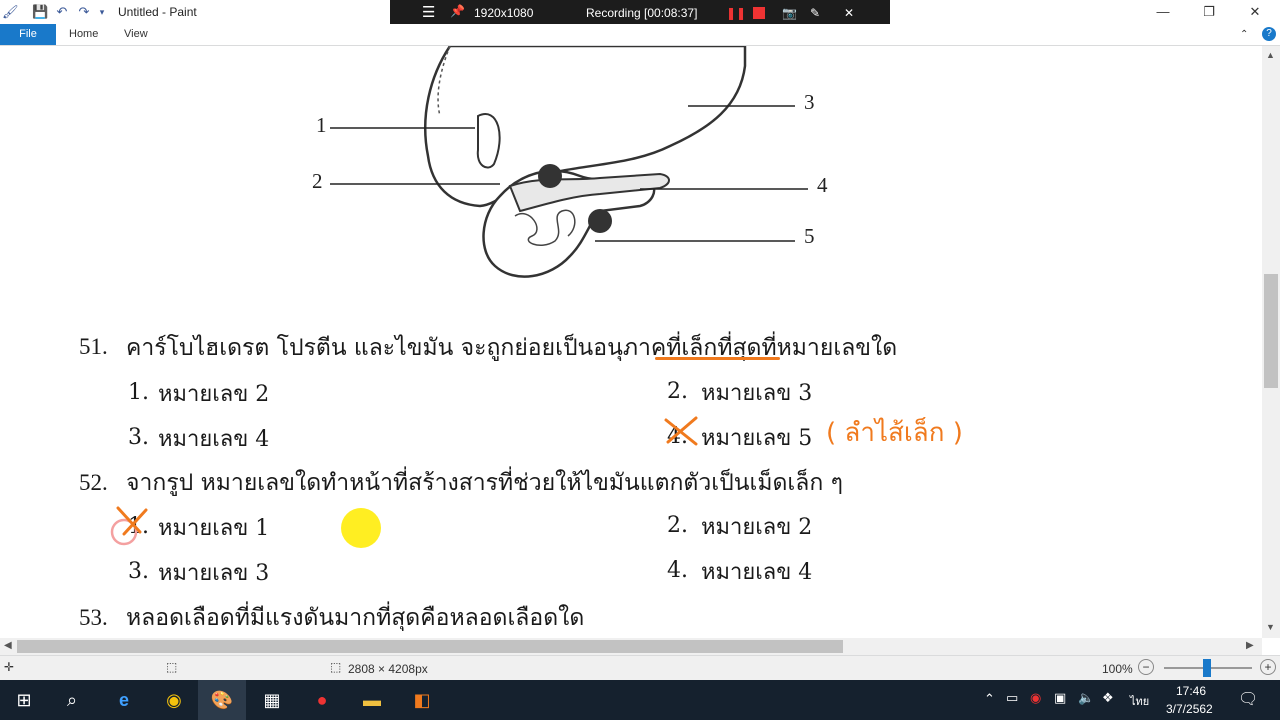  Describe the element at coordinates (222, 700) in the screenshot. I see `paint-taskbar-icon: 🎨` at that location.